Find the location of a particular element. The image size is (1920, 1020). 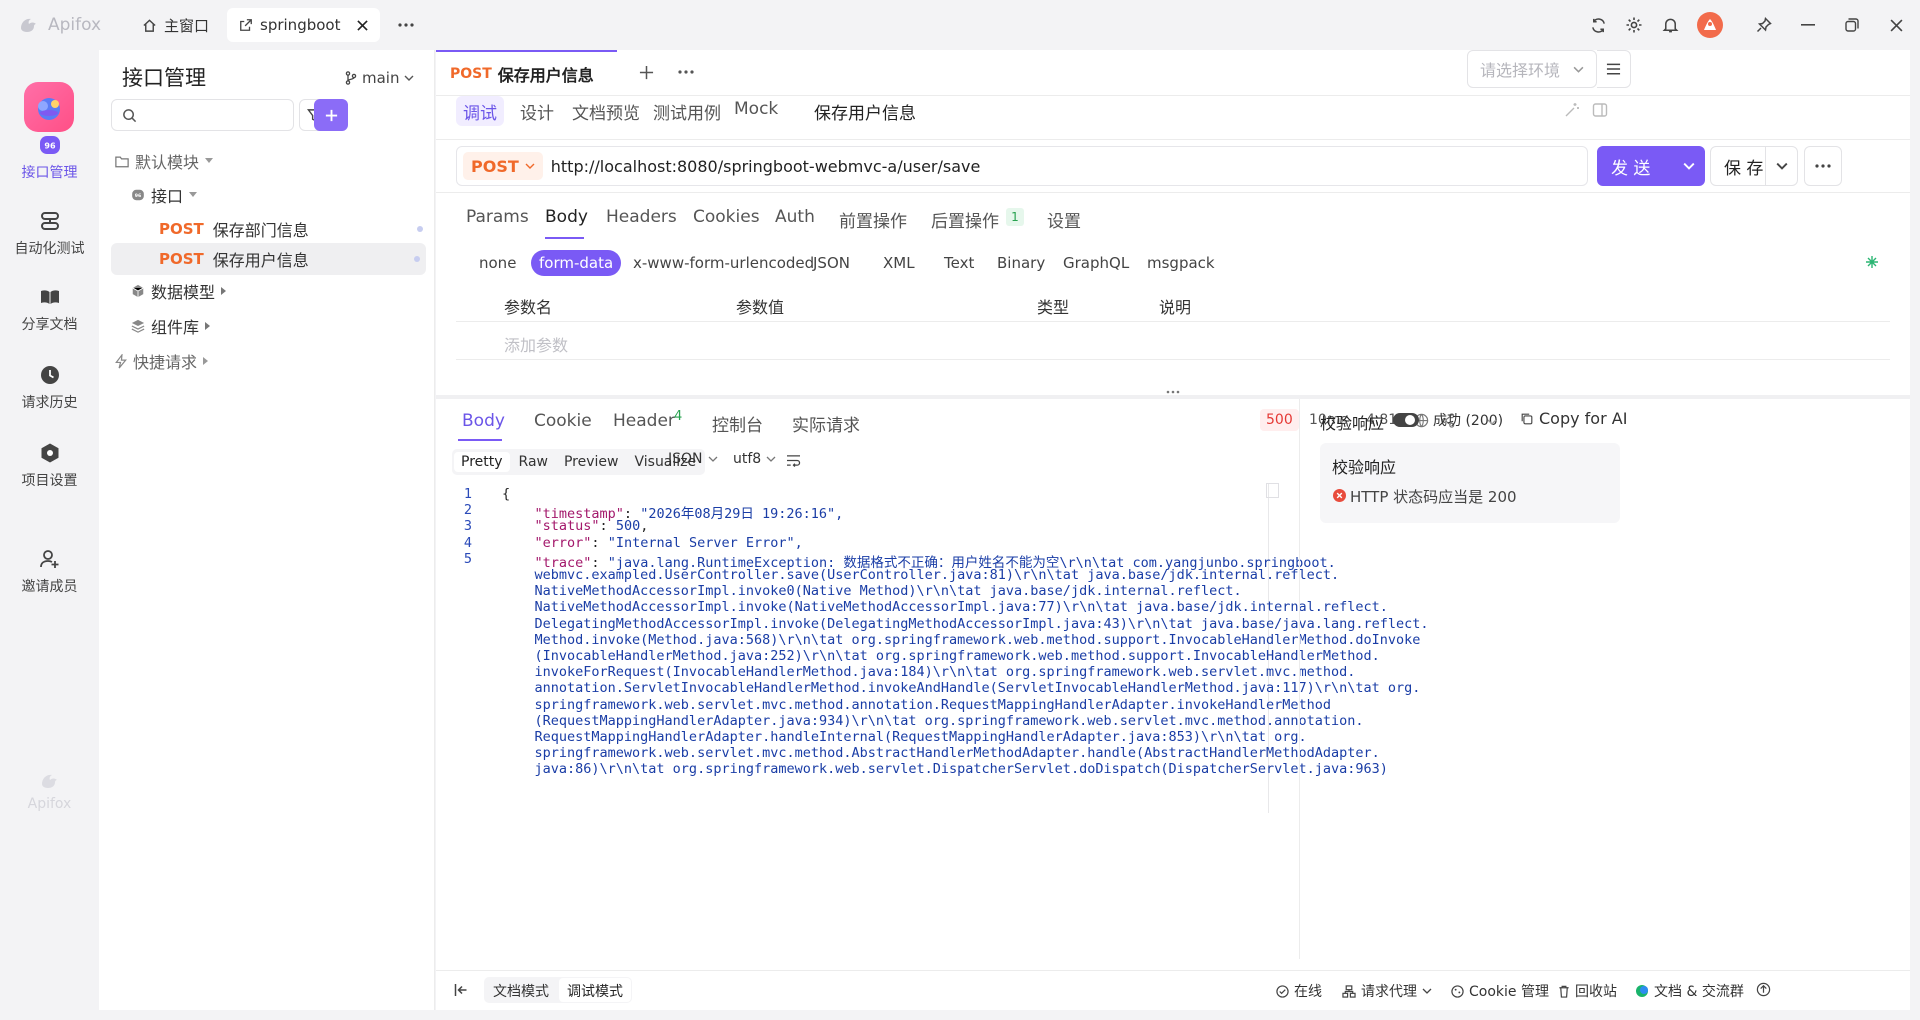

tree-component-library: 组件库 is located at coordinates (171, 326).